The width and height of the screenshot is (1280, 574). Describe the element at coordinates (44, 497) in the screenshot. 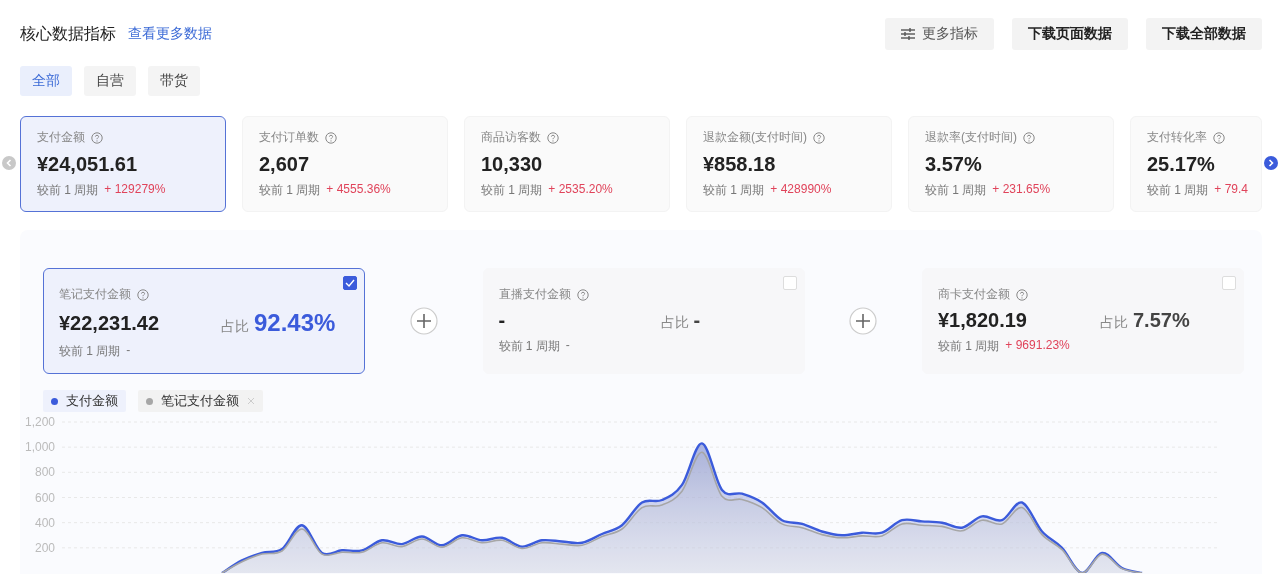

I see `axis-tick-label: 600` at that location.